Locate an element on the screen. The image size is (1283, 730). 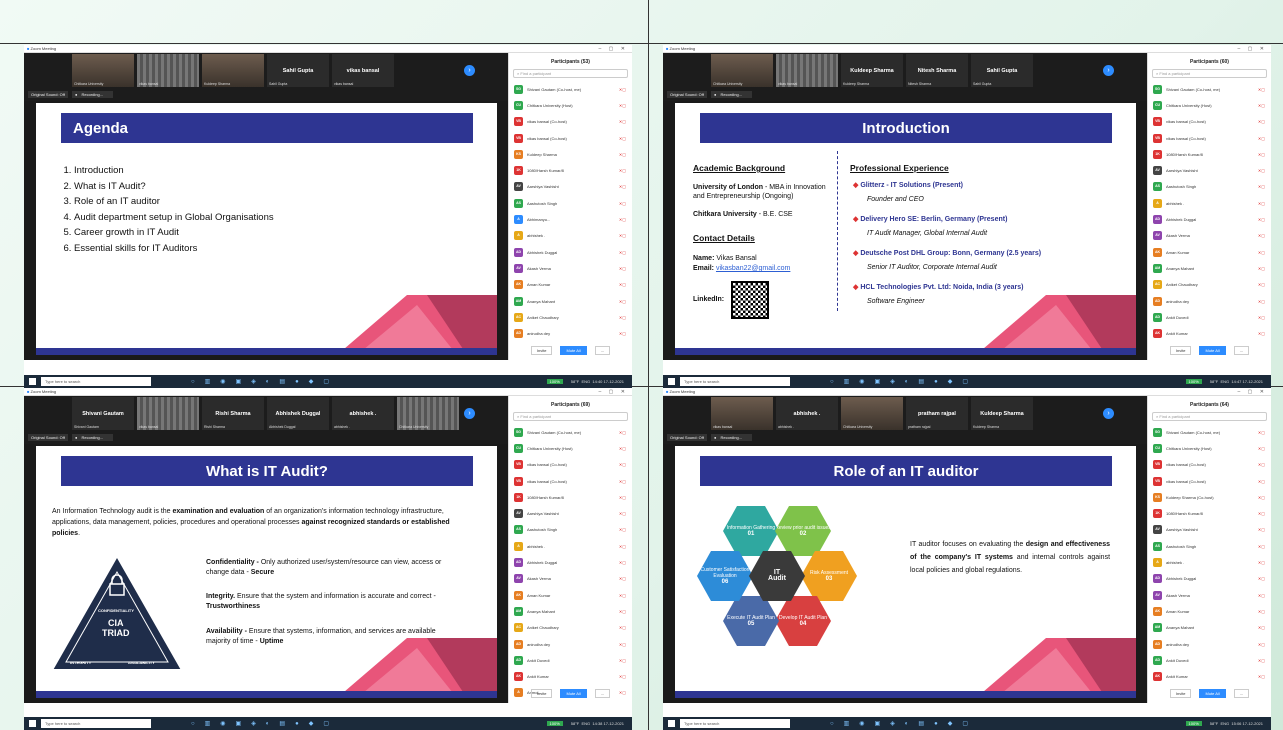
participant-row: KS Kuldeep Sharma ✕▢ is located at coordinates (570, 154).